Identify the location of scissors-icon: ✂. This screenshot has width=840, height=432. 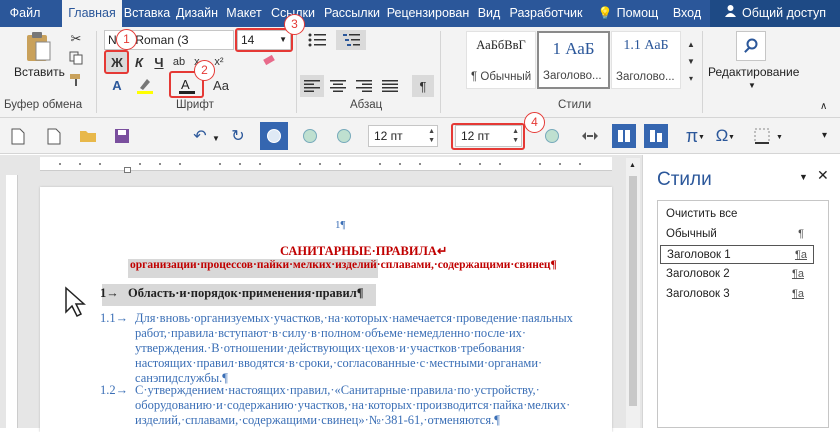
(76, 39).